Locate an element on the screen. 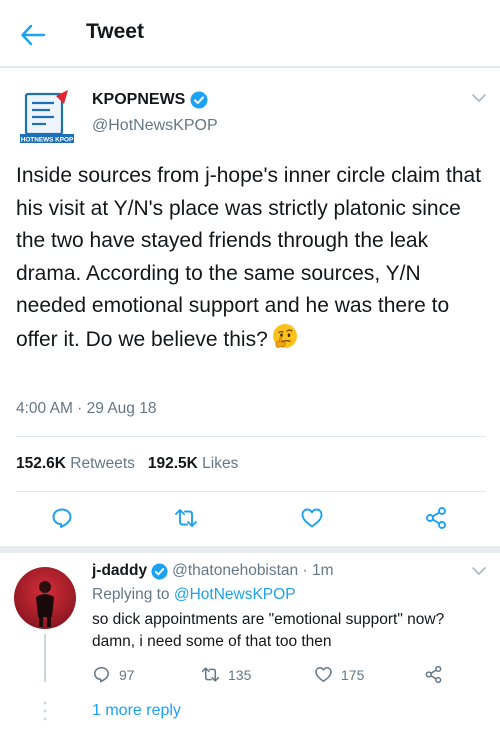  tweet-timestamp: 4:00 AM · 29 Aug 18 is located at coordinates (86, 409).